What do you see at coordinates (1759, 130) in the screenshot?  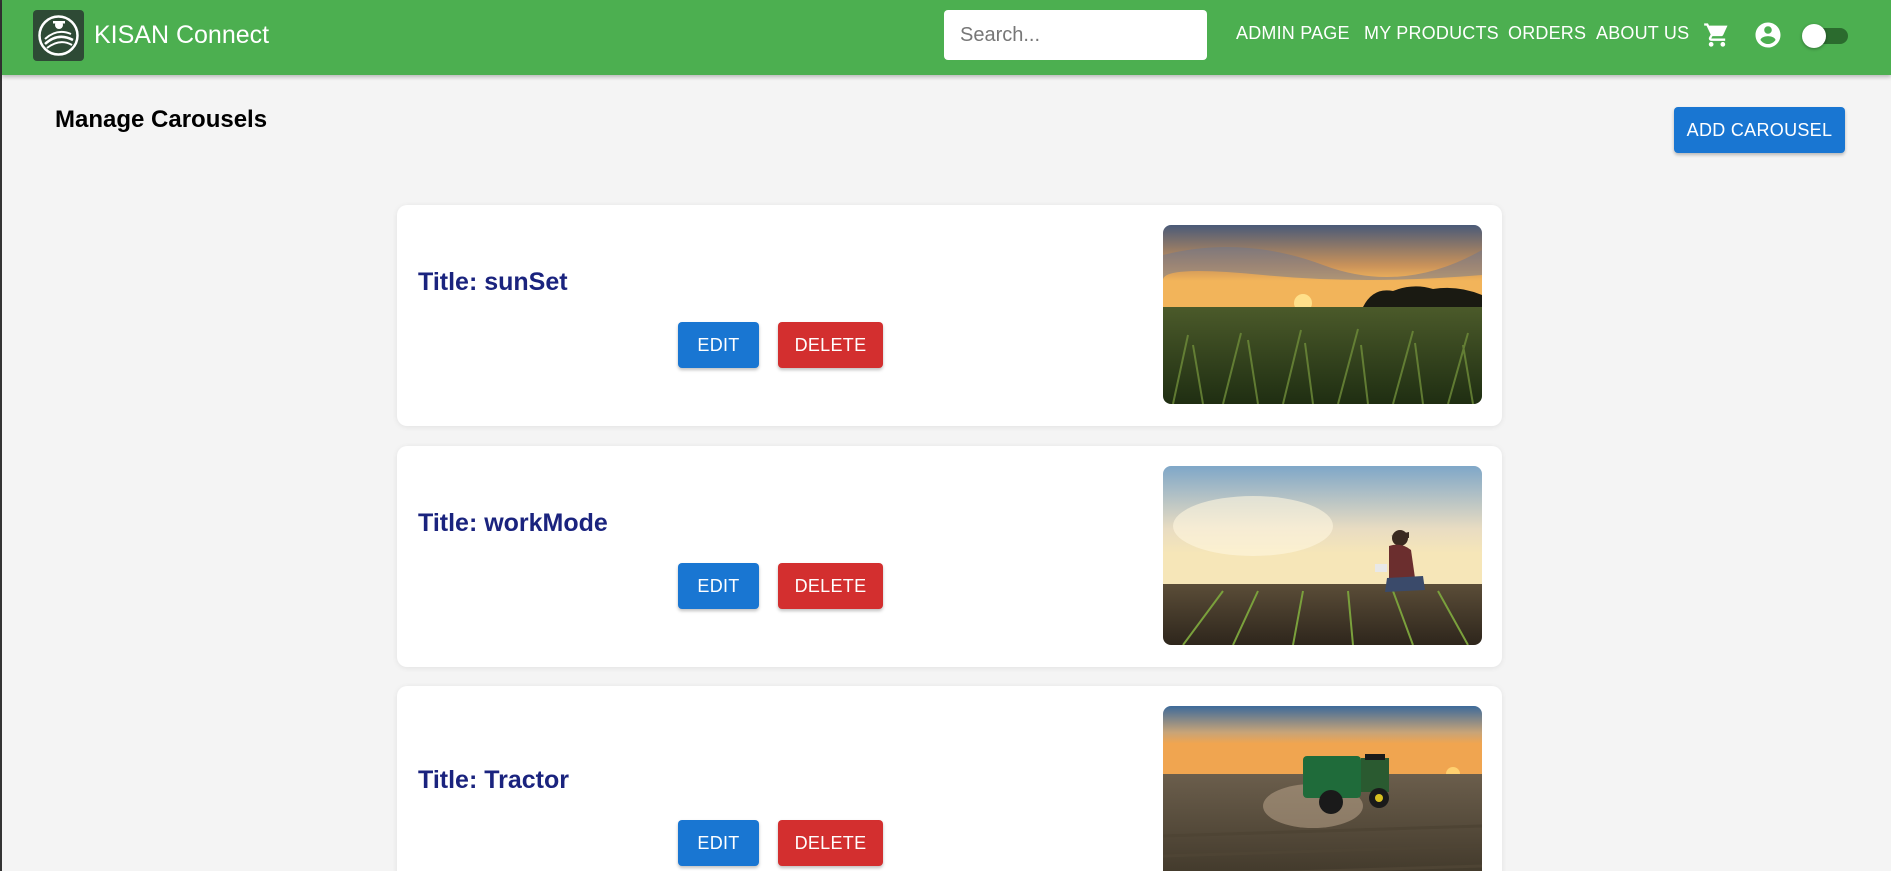 I see `add-carousel-button: ADD CAROUSEL` at bounding box center [1759, 130].